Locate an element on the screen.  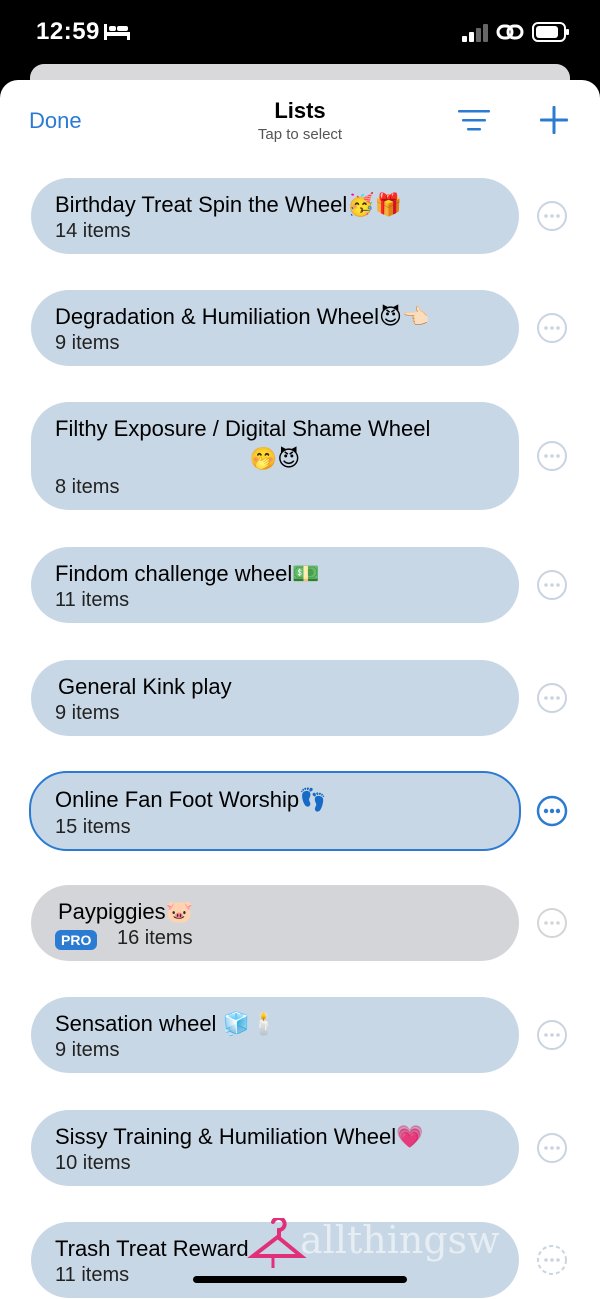
list-item-title: Findom challenge wheel💵 is located at coordinates (187, 573).